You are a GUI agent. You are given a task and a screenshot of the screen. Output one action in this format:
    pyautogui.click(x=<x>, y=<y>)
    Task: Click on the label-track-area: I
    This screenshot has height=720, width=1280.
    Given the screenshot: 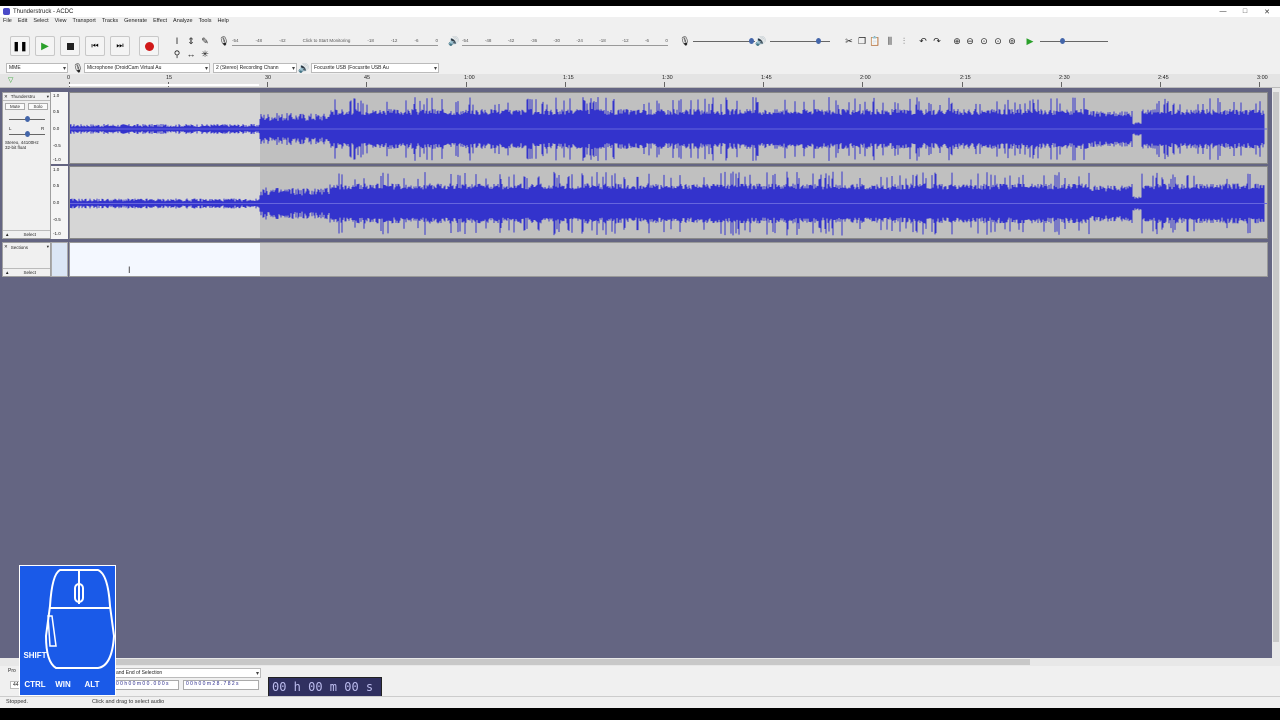 What is the action you would take?
    pyautogui.click(x=668, y=259)
    